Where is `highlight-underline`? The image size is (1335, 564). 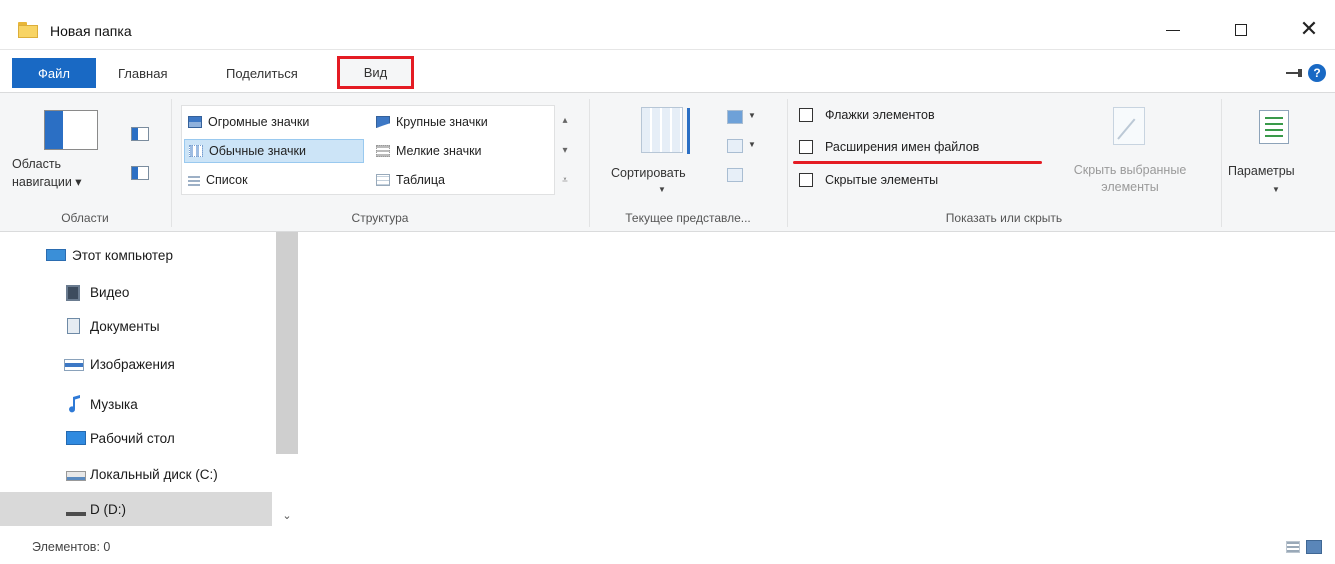 highlight-underline is located at coordinates (917, 162).